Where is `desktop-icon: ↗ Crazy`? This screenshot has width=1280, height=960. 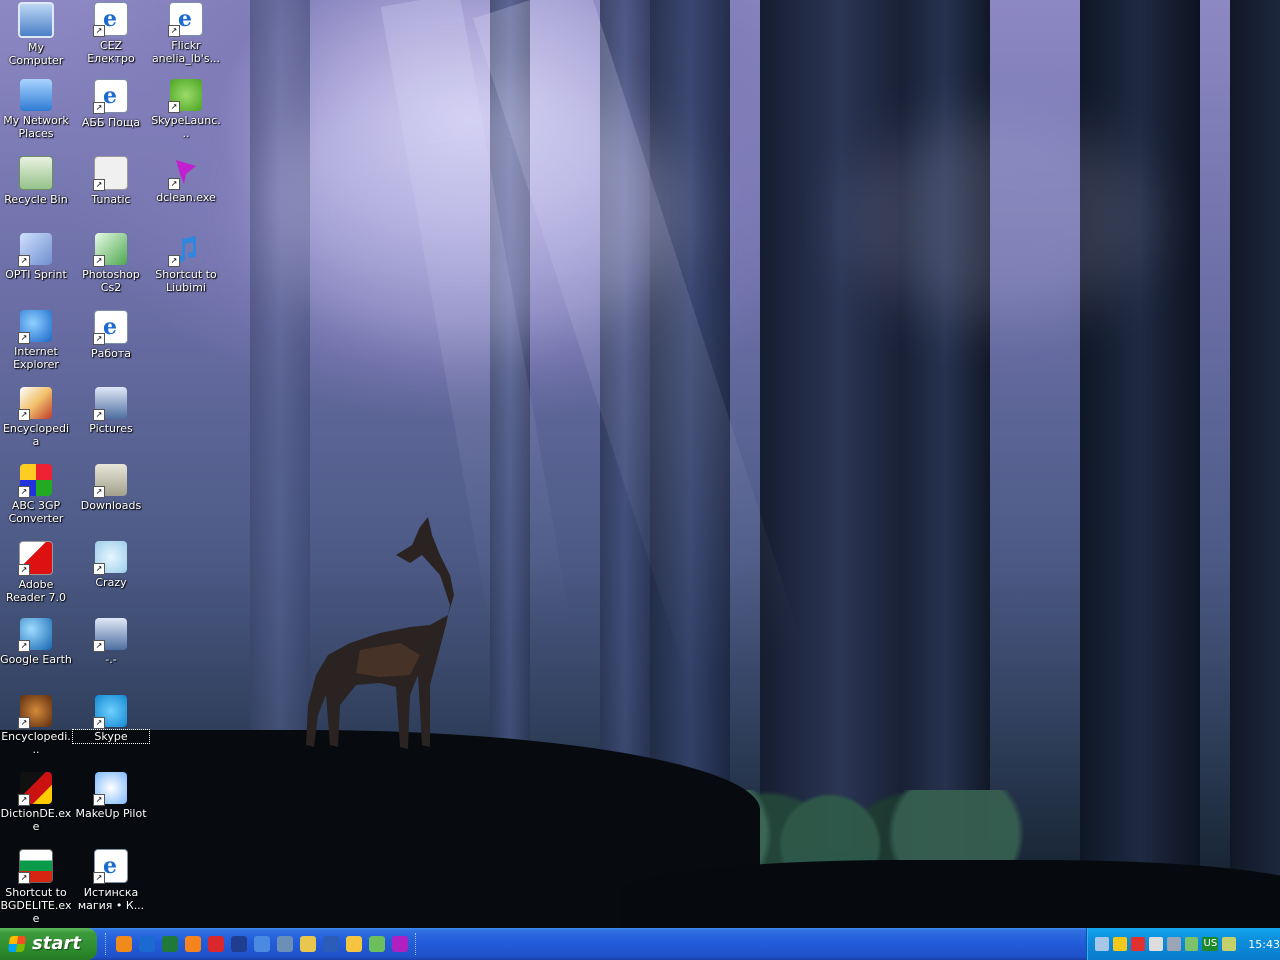
desktop-icon: ↗ Crazy is located at coordinates (111, 565).